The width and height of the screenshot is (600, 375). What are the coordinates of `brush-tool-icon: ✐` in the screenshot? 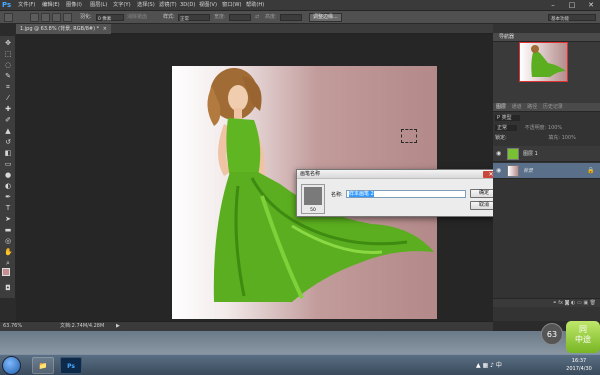 It's located at (8, 120).